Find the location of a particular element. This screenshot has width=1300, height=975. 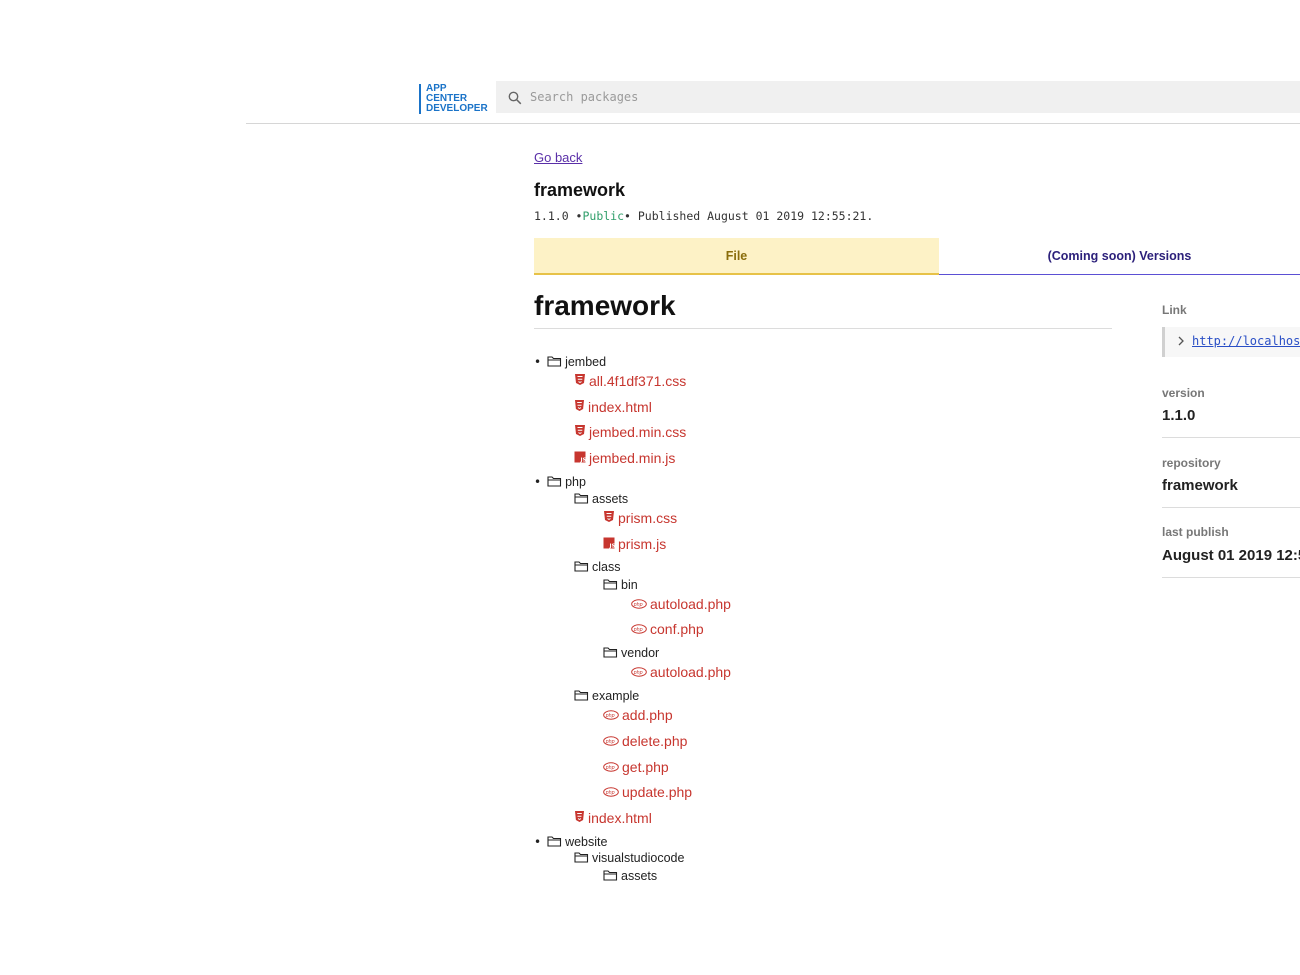

app-center-logo: APP CENTER DEVELOPER is located at coordinates (453, 99).